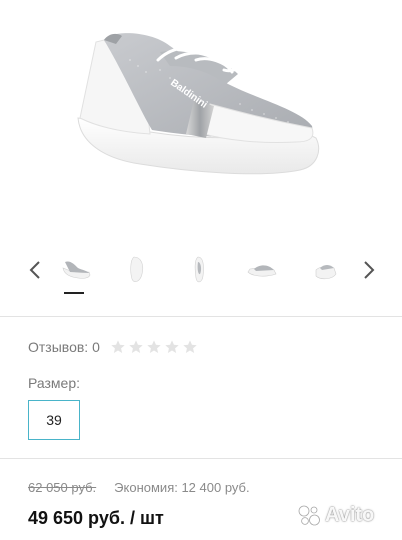 Image resolution: width=402 pixels, height=540 pixels. I want to click on thumb-side-view, so click(76, 270).